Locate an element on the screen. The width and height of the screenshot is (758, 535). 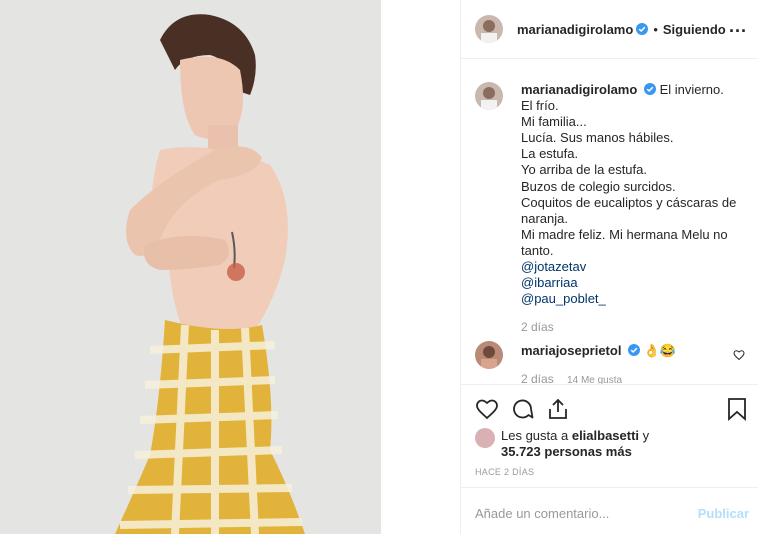
caption-line: tanto. is located at coordinates (537, 250).